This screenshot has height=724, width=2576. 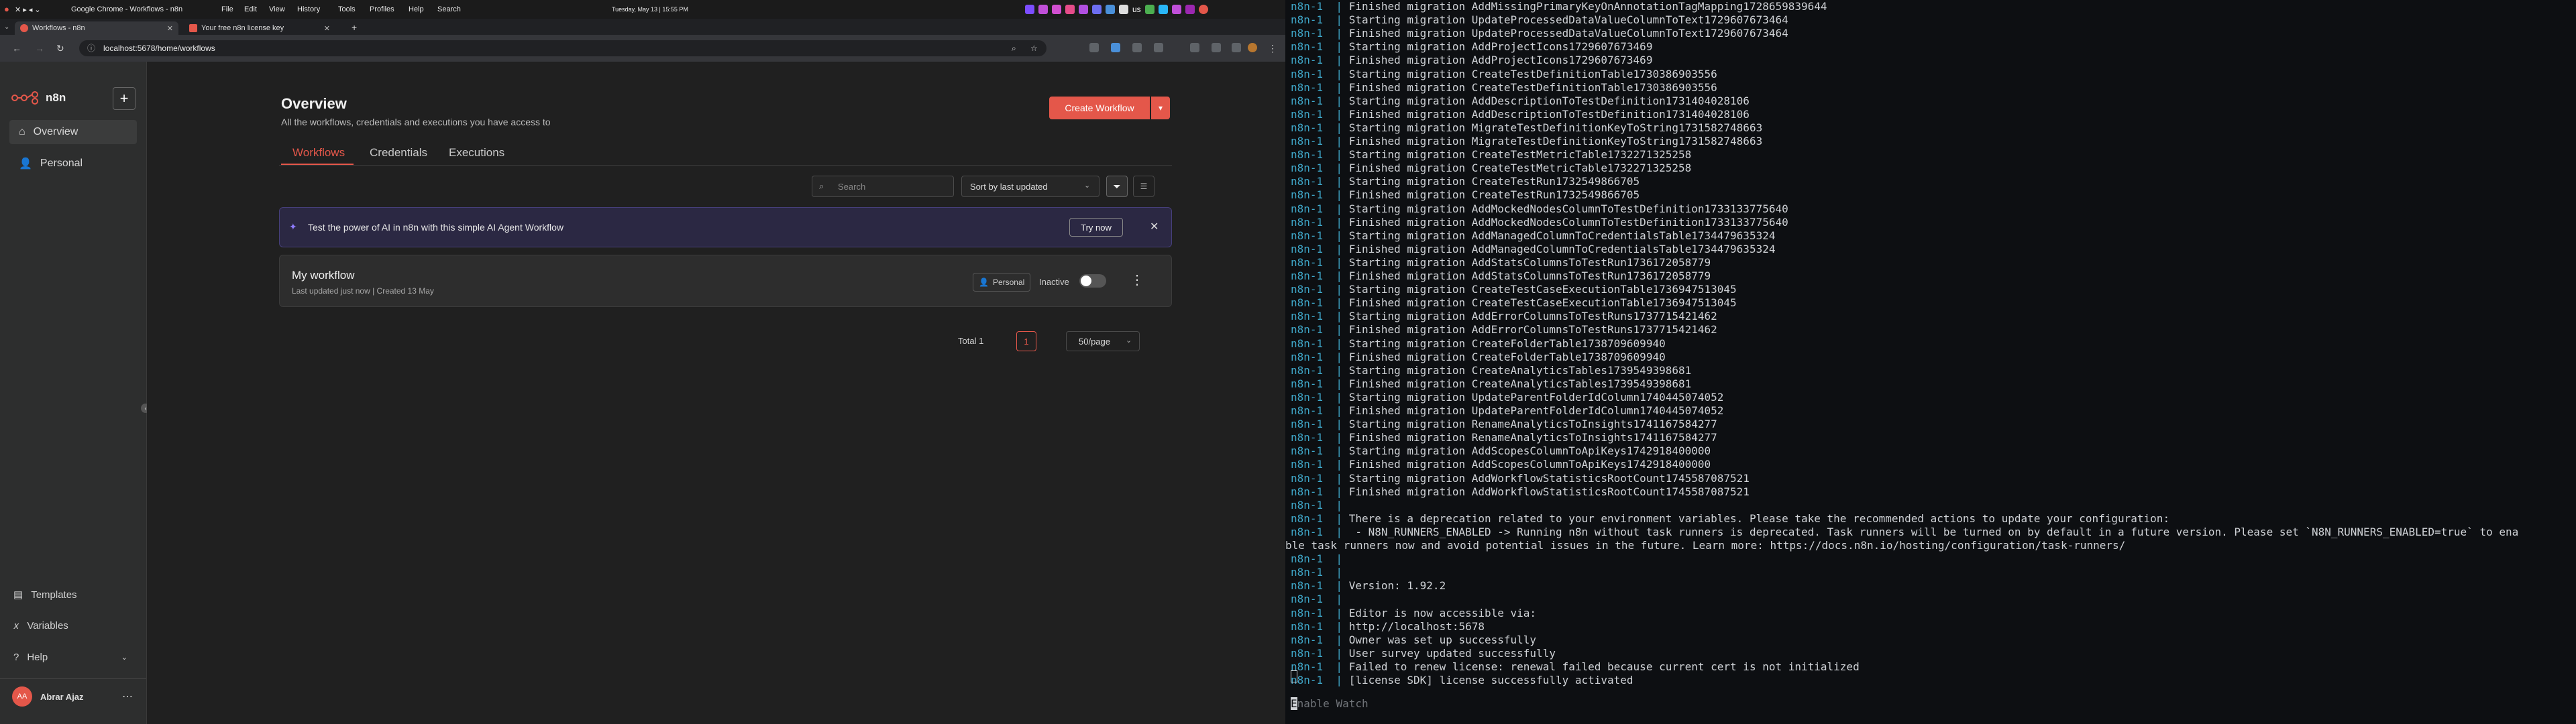 What do you see at coordinates (1194, 47) in the screenshot?
I see `download-icon` at bounding box center [1194, 47].